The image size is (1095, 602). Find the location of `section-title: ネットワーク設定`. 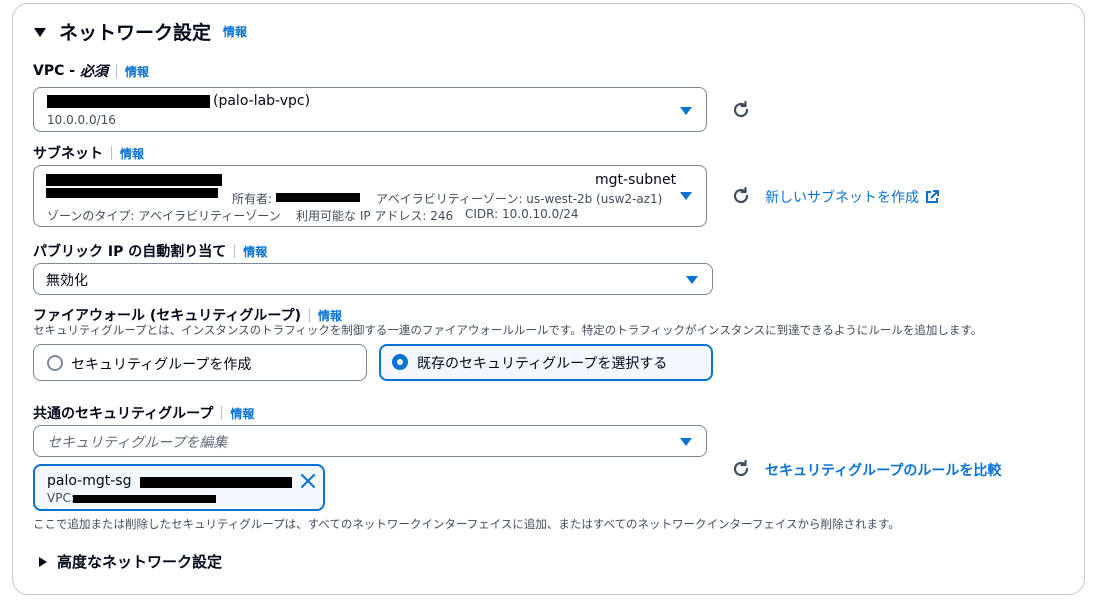

section-title: ネットワーク設定 is located at coordinates (135, 33).